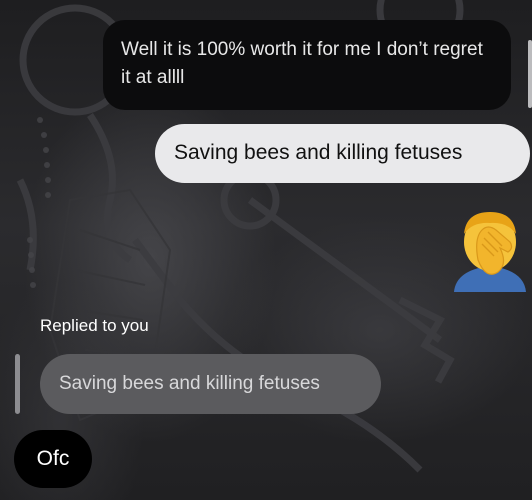 The width and height of the screenshot is (532, 500). Describe the element at coordinates (490, 250) in the screenshot. I see `facepalm-emoji-icon` at that location.